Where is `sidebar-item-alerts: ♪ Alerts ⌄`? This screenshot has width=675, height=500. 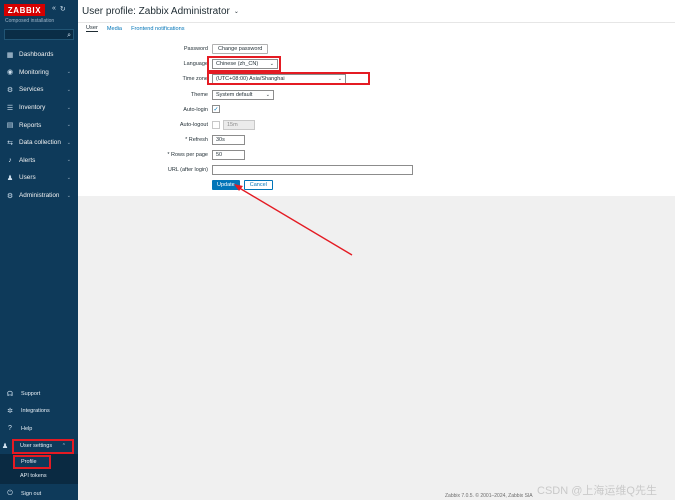 sidebar-item-alerts: ♪ Alerts ⌄ is located at coordinates (39, 161).